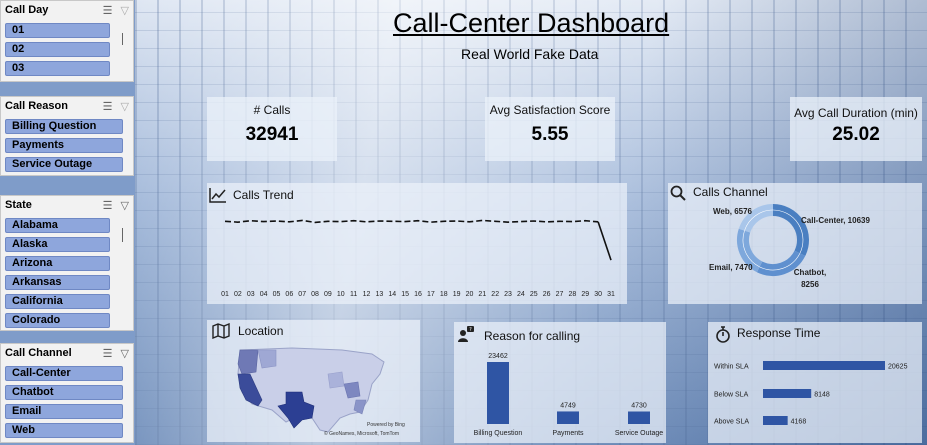 Image resolution: width=927 pixels, height=445 pixels. I want to click on x-tick-label: Billing Question, so click(498, 433).